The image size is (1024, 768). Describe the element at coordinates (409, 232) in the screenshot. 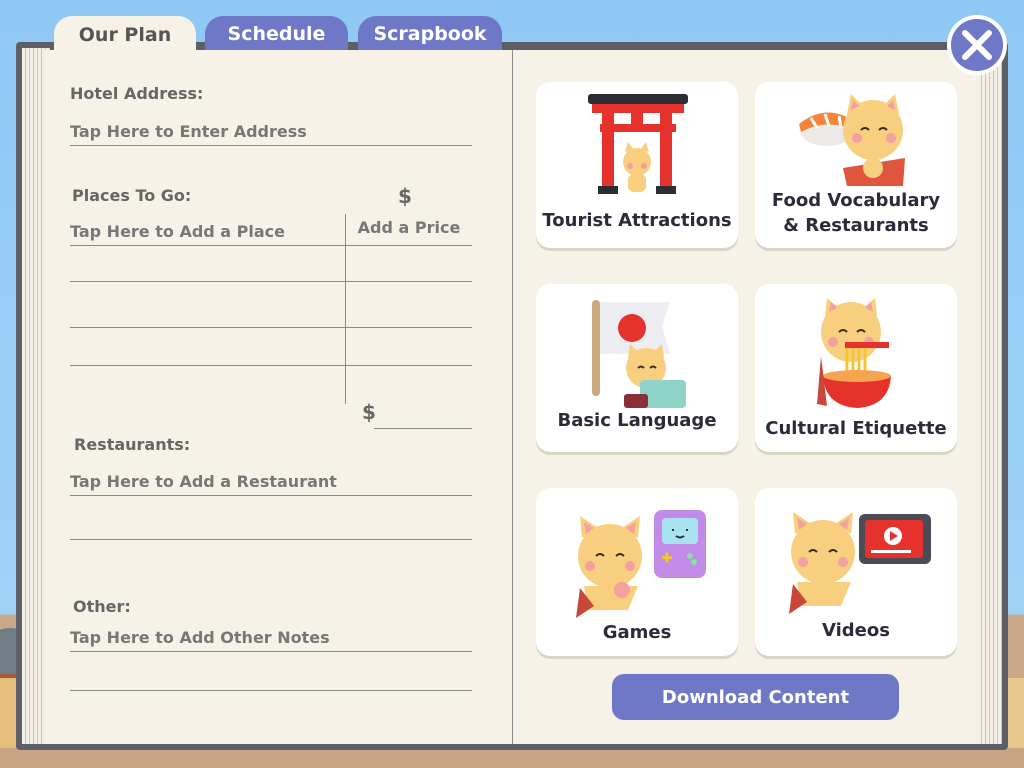

I see `price-field: Add a Price` at that location.